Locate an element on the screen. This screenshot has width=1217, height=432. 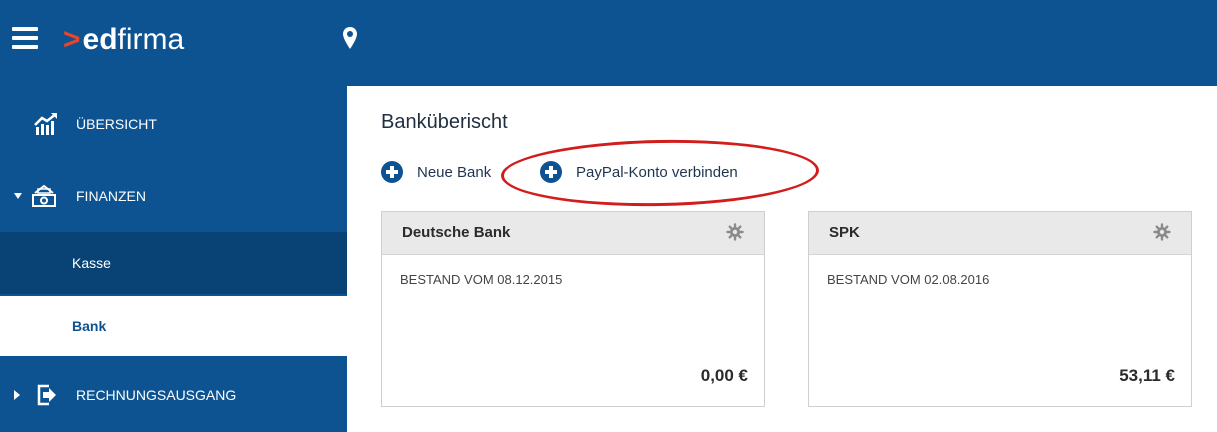
sidebar-item-rechnungsausgang: RECHNUNGSAUSGANG is located at coordinates (173, 395).